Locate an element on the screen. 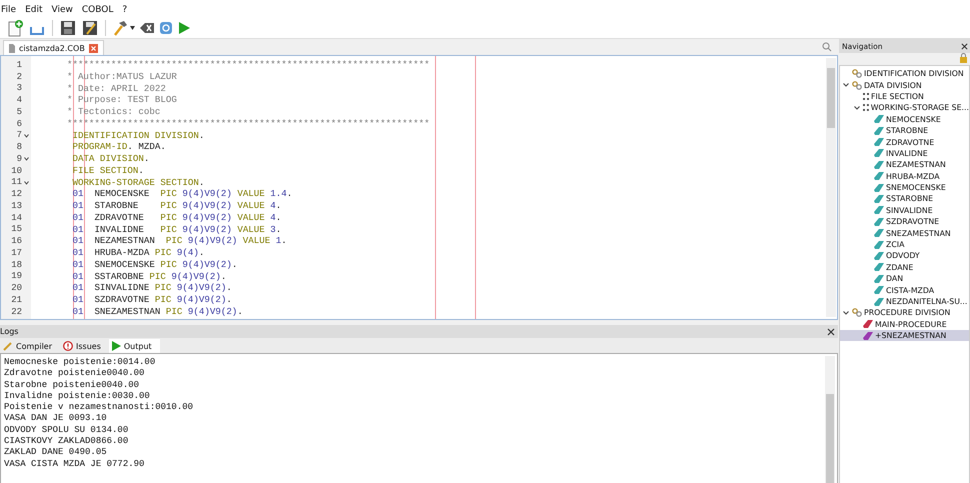 This screenshot has height=483, width=970. log-tab: Issues is located at coordinates (84, 346).